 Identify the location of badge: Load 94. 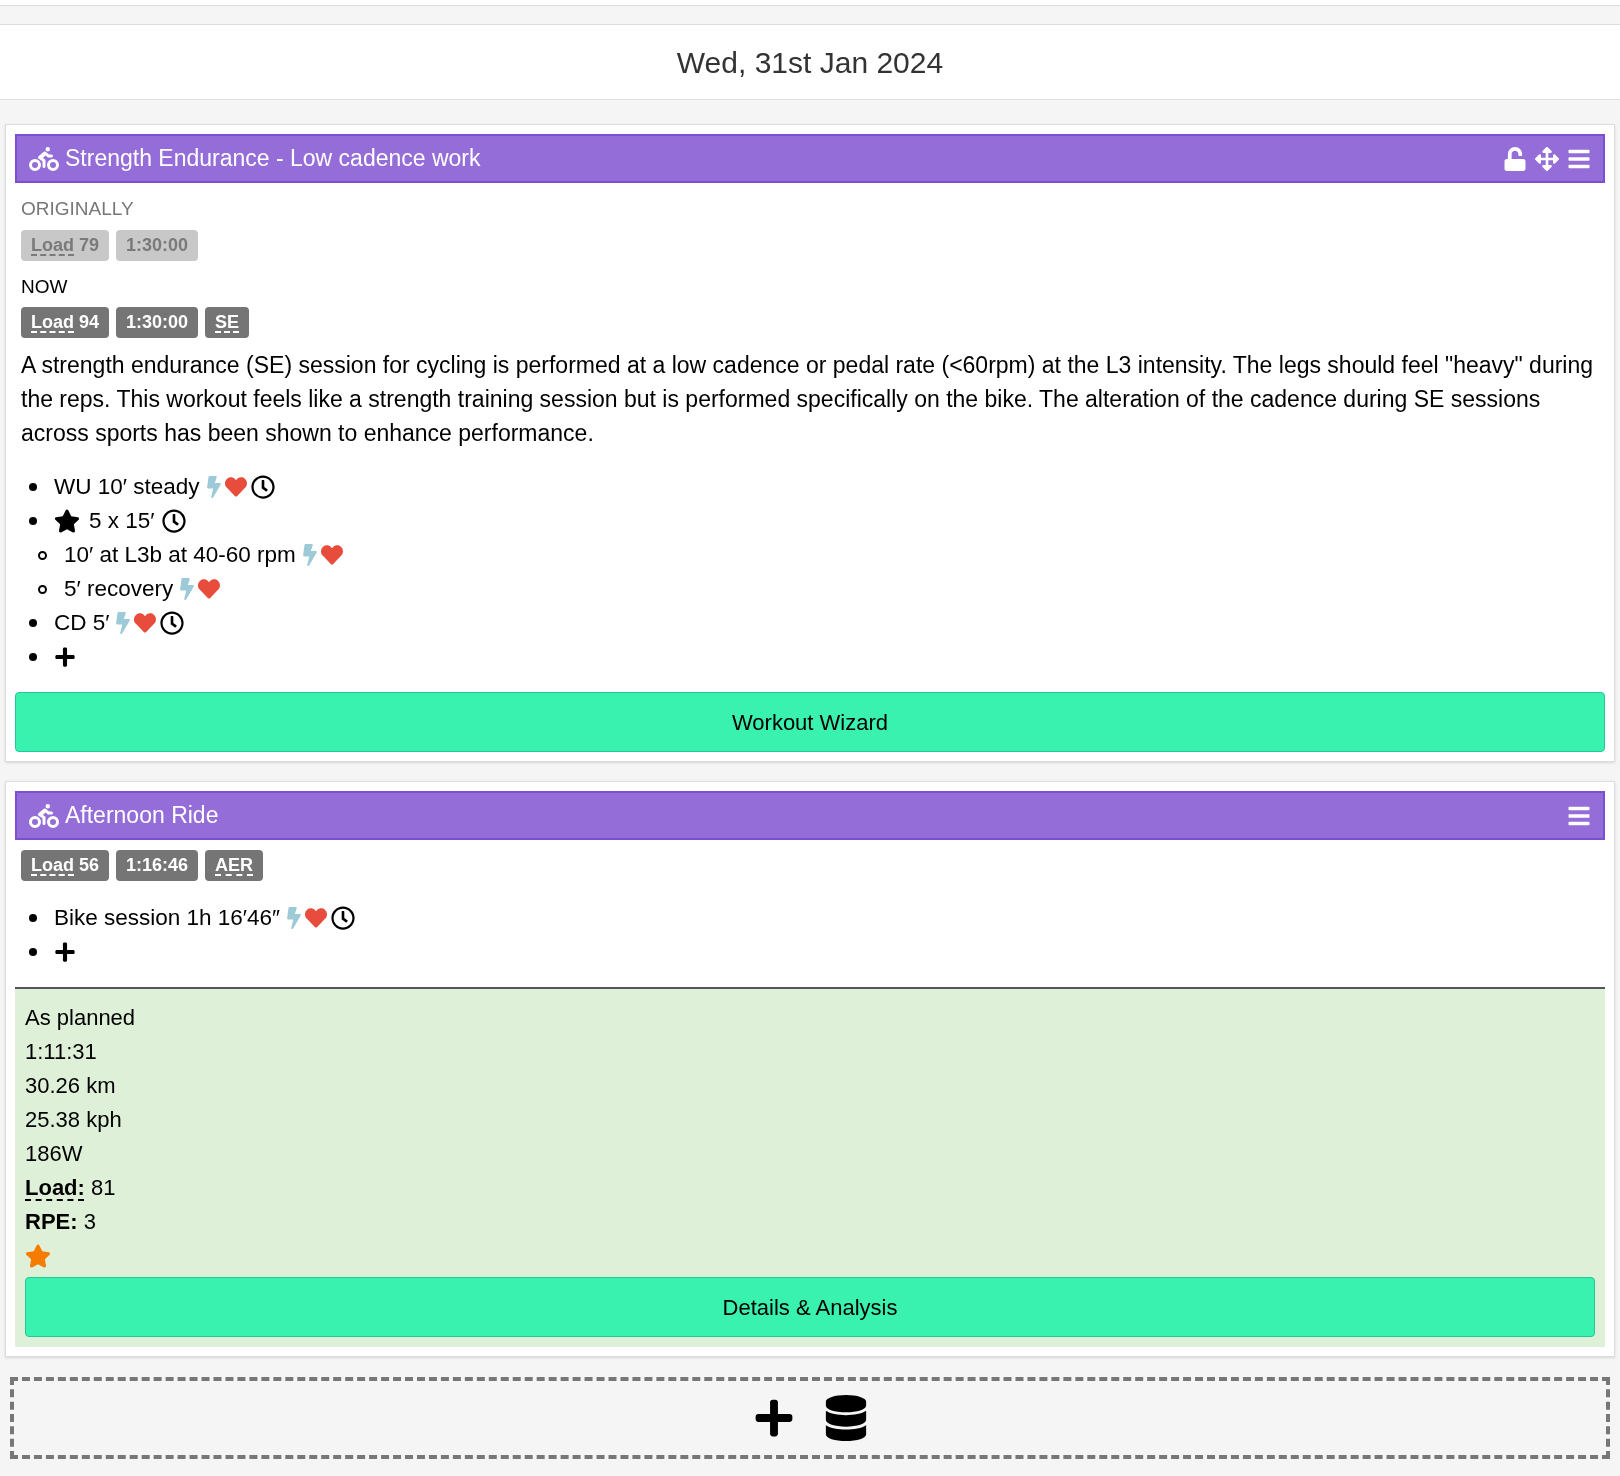
(65, 322).